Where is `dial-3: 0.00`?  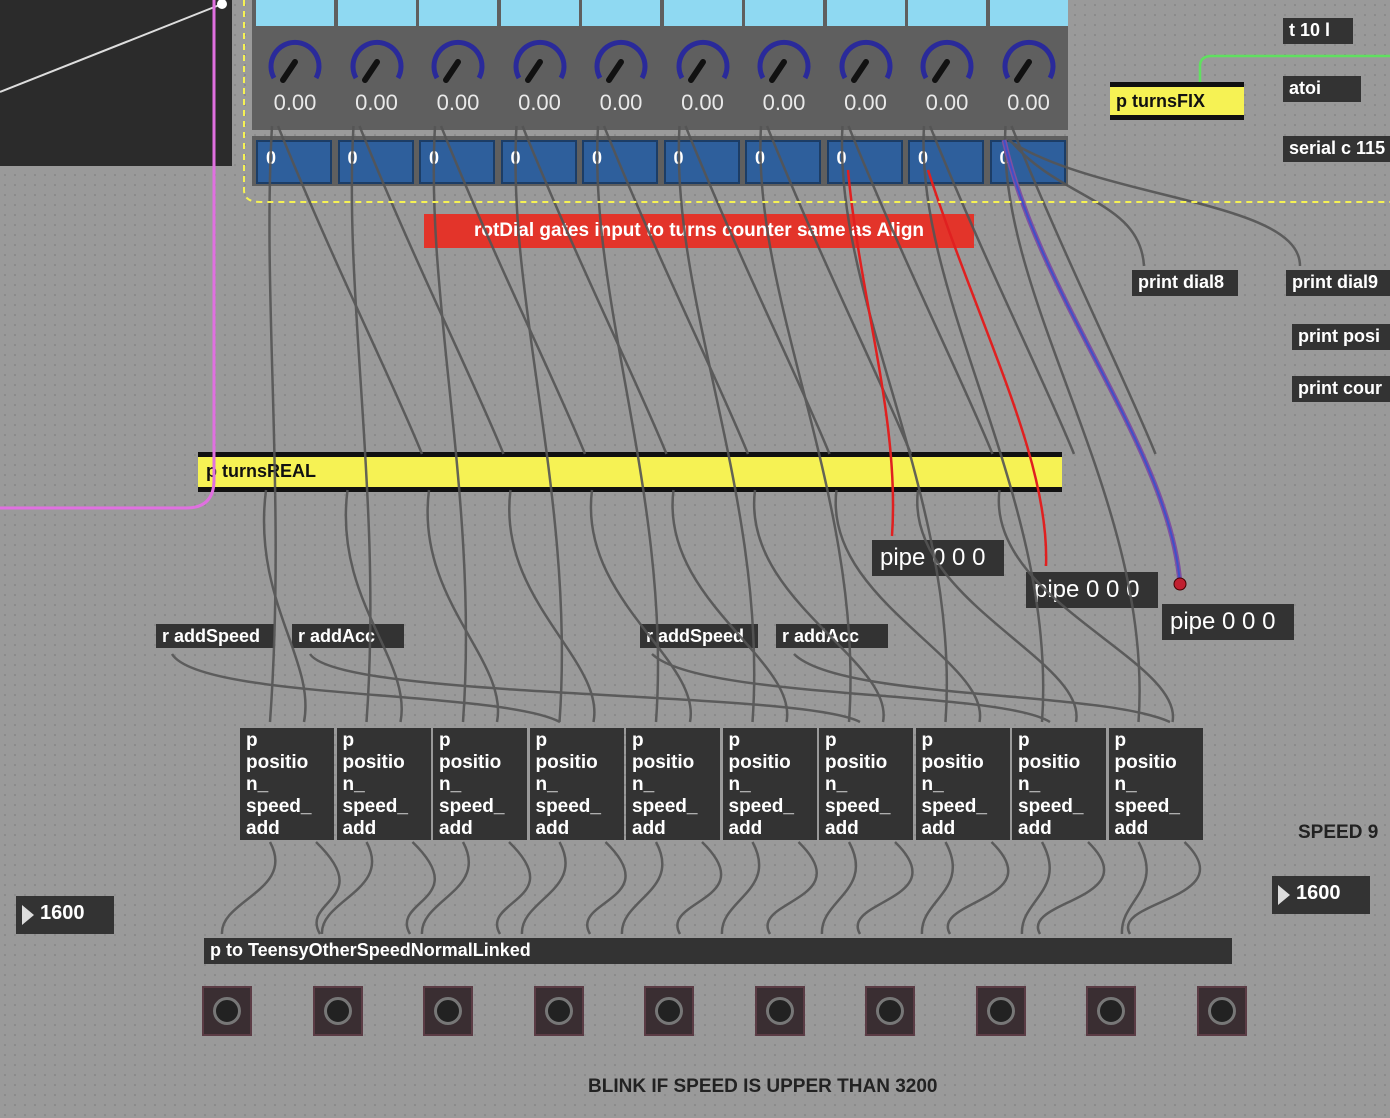
dial-3: 0.00 is located at coordinates (458, 64).